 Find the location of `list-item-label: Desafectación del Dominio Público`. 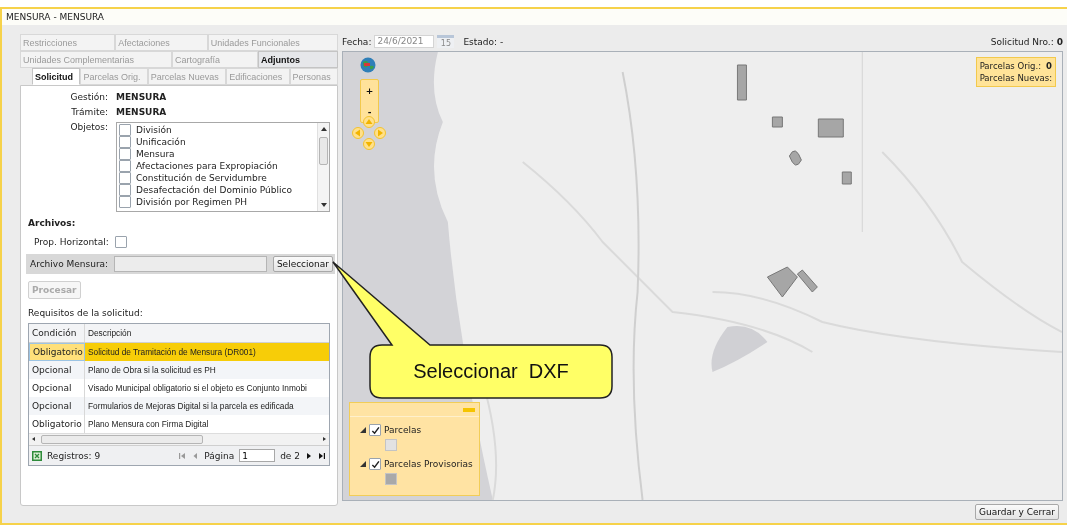

list-item-label: Desafectación del Dominio Público is located at coordinates (214, 190).